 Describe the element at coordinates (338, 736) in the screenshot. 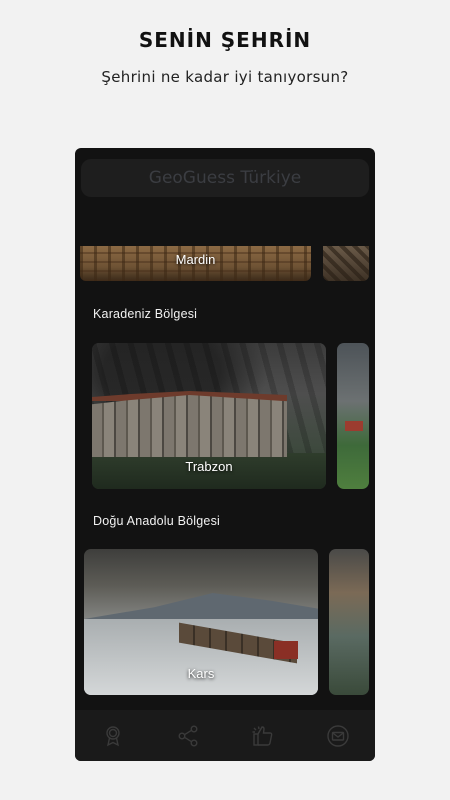

I see `mail-icon` at that location.